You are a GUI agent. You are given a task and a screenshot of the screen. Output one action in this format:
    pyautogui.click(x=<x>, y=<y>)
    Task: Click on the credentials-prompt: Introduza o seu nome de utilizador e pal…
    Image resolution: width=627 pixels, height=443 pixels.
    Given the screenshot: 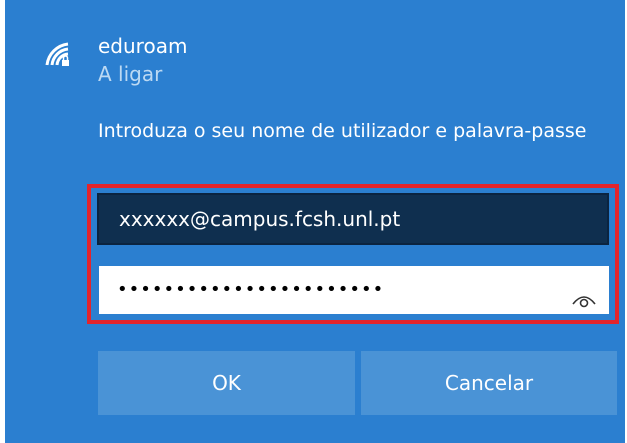 What is the action you would take?
    pyautogui.click(x=342, y=131)
    